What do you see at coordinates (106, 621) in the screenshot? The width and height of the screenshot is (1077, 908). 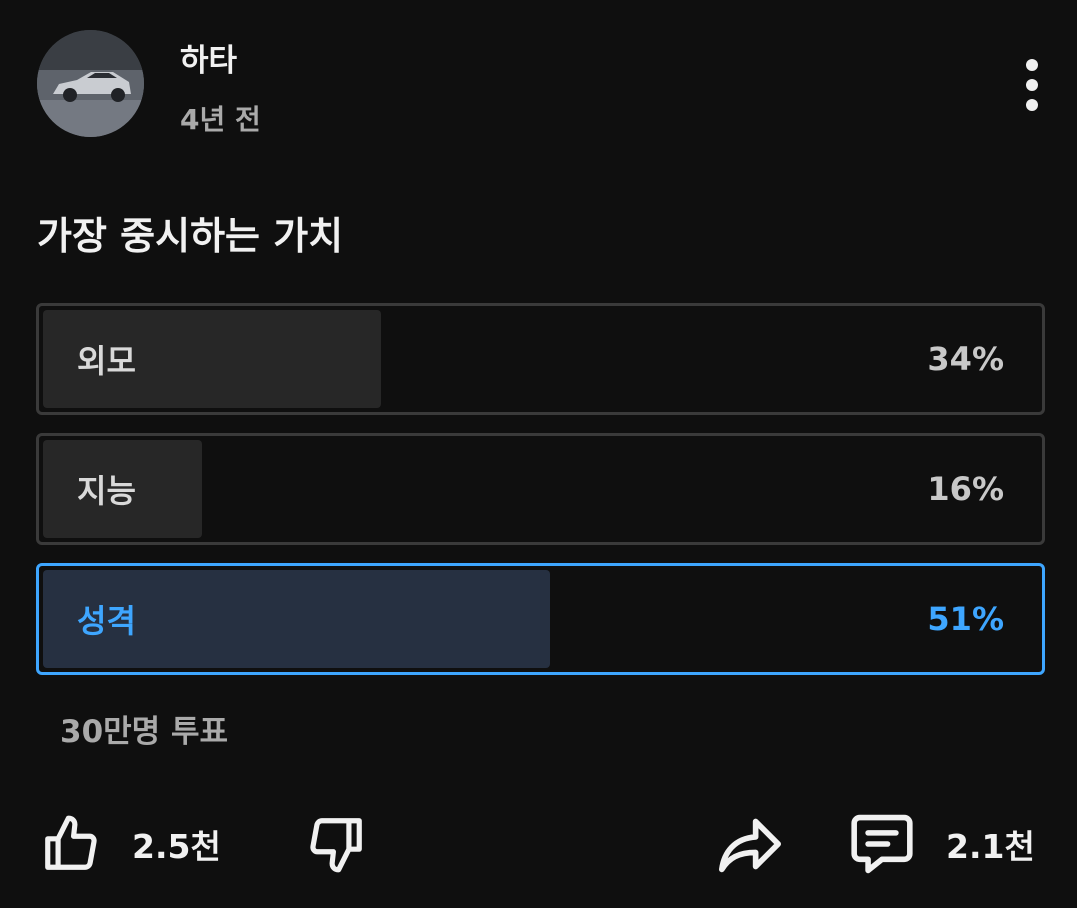 I see `poll-option-label: 성격` at bounding box center [106, 621].